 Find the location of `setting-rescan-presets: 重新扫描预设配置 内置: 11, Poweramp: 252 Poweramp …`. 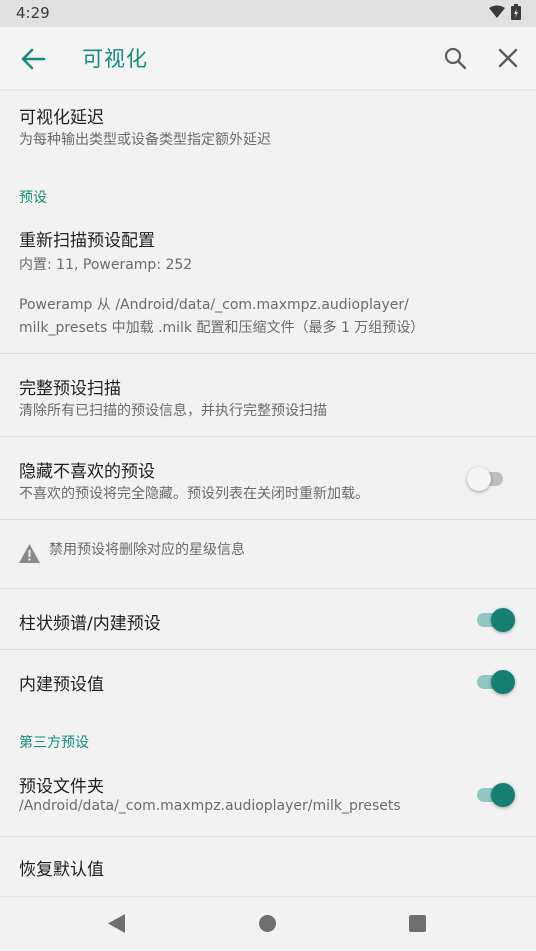

setting-rescan-presets: 重新扫描预设配置 内置: 11, Poweramp: 252 Poweramp … is located at coordinates (268, 283).